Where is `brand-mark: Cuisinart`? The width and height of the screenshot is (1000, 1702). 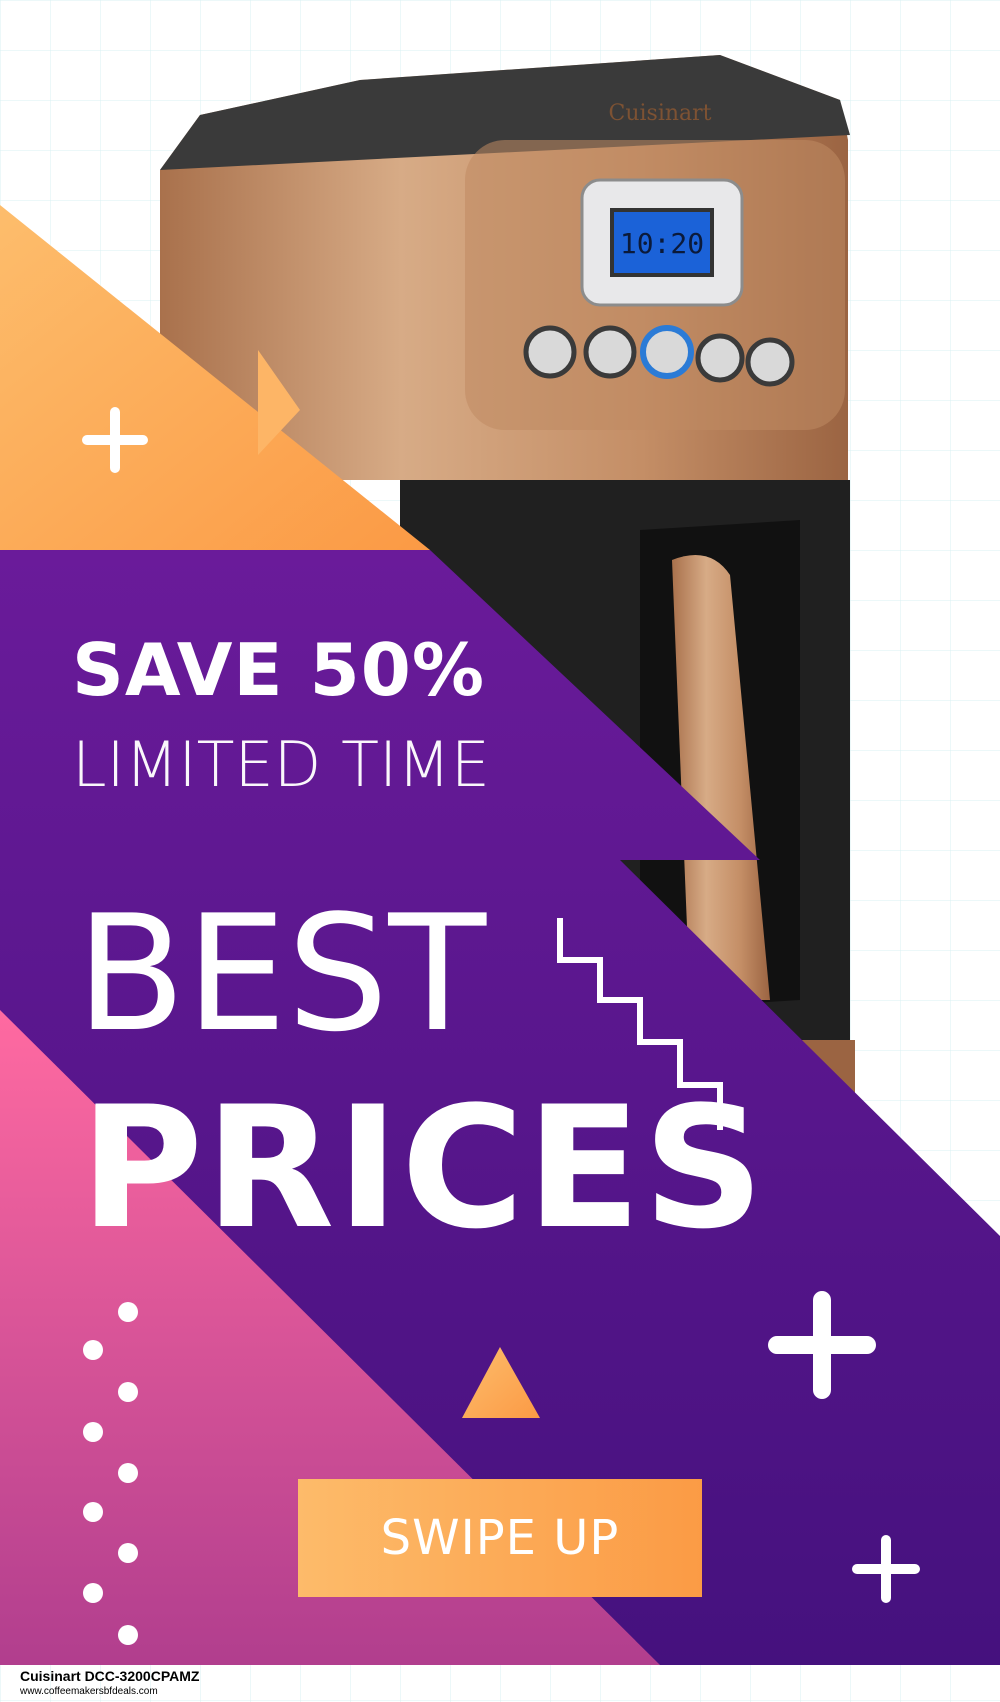 brand-mark: Cuisinart is located at coordinates (659, 113).